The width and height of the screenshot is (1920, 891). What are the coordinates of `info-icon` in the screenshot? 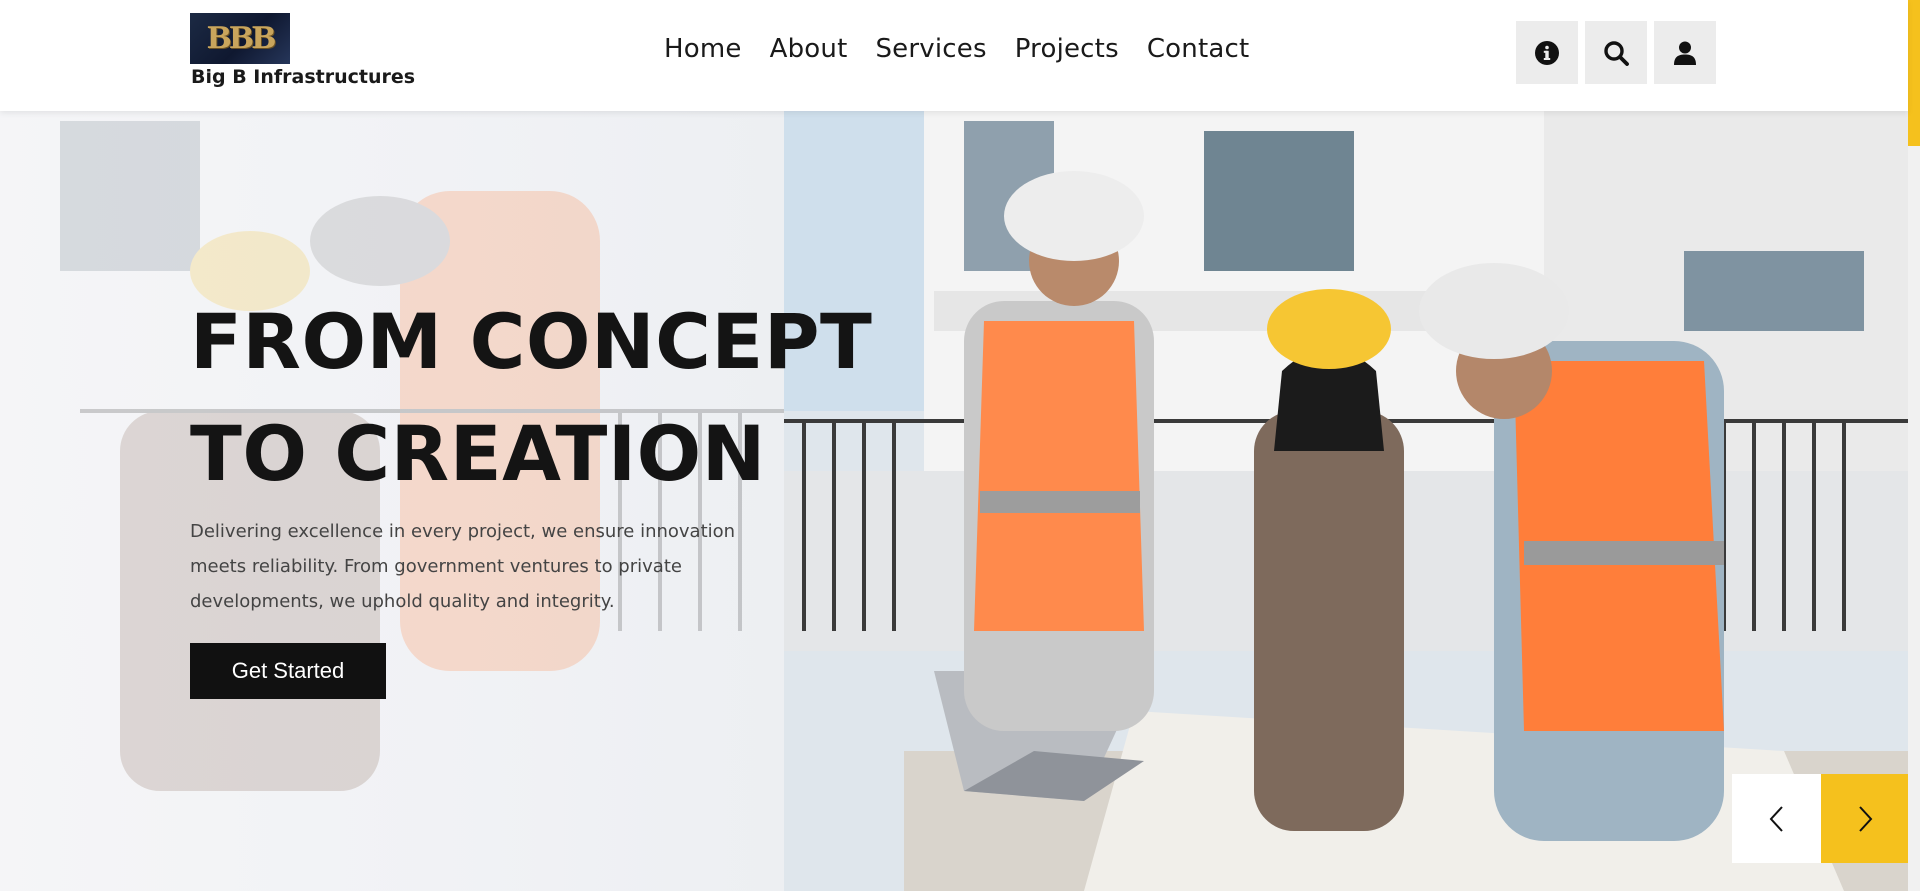 It's located at (1547, 52).